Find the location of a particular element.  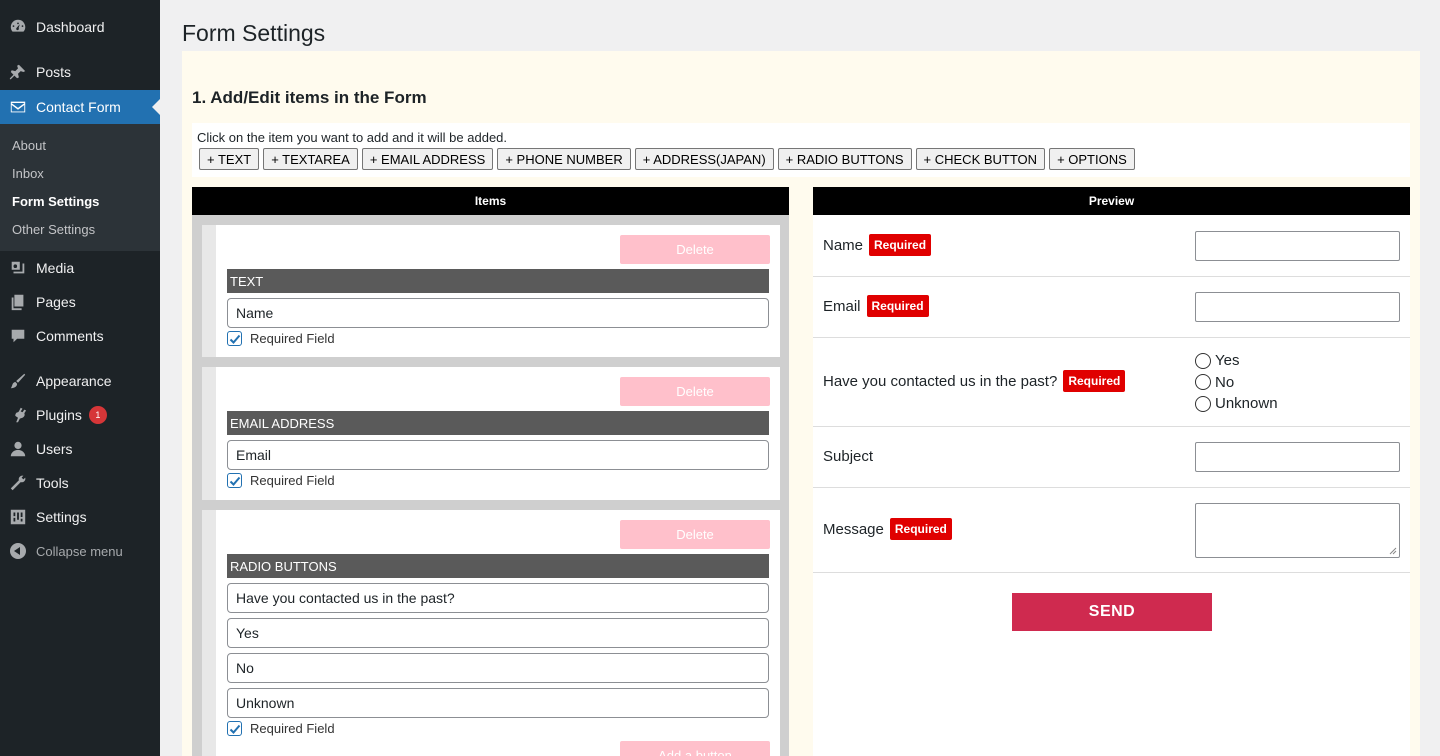

collapse-icon is located at coordinates (18, 551).